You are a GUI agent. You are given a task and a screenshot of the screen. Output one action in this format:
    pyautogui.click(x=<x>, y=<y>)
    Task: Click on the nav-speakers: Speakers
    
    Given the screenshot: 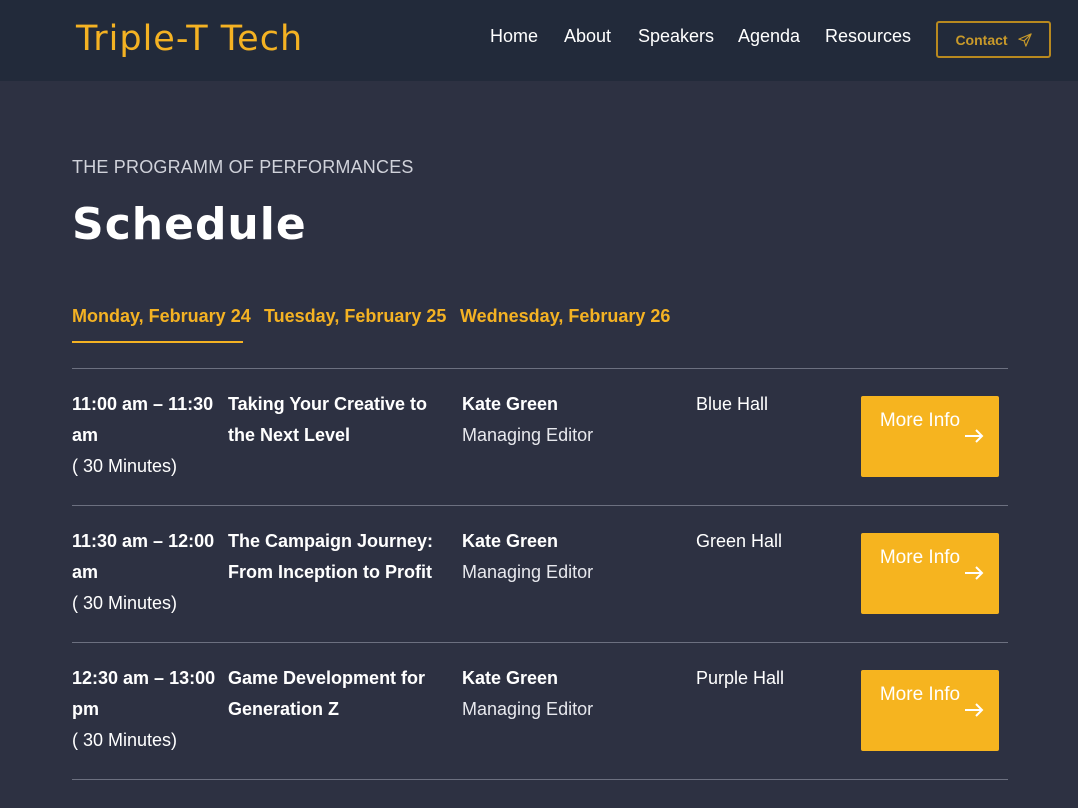 What is the action you would take?
    pyautogui.click(x=676, y=36)
    